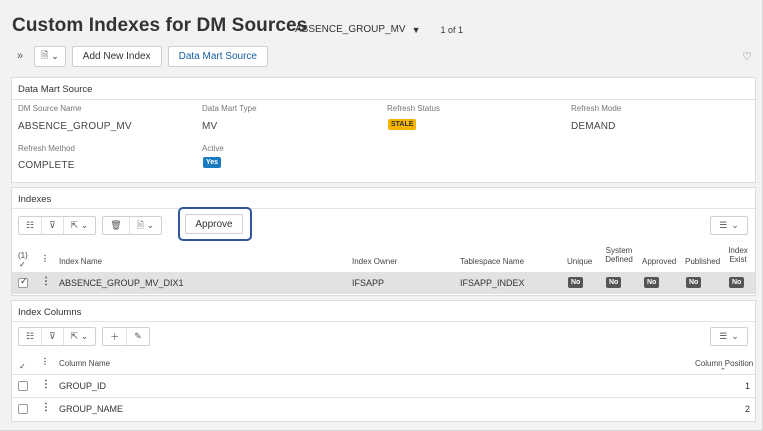  What do you see at coordinates (138, 336) in the screenshot?
I see `edit-icon: ✎` at bounding box center [138, 336].